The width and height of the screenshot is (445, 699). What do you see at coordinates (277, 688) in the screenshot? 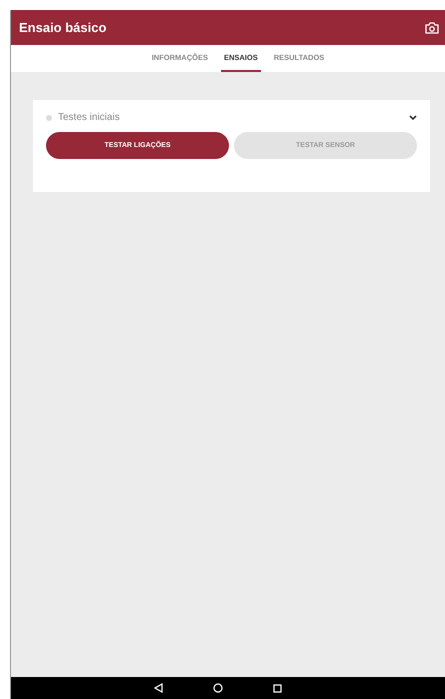
I see `recents-icon` at bounding box center [277, 688].